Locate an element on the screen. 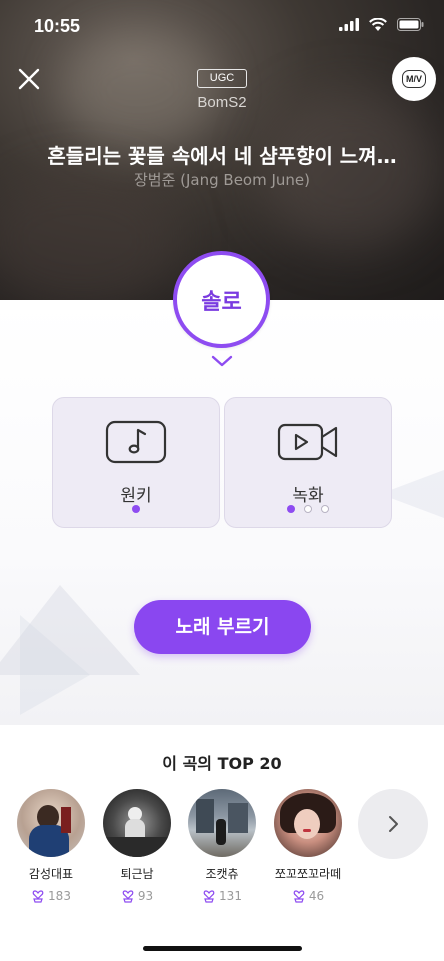 This screenshot has width=444, height=961. top-user-1: 감성대표 183 is located at coordinates (51, 846).